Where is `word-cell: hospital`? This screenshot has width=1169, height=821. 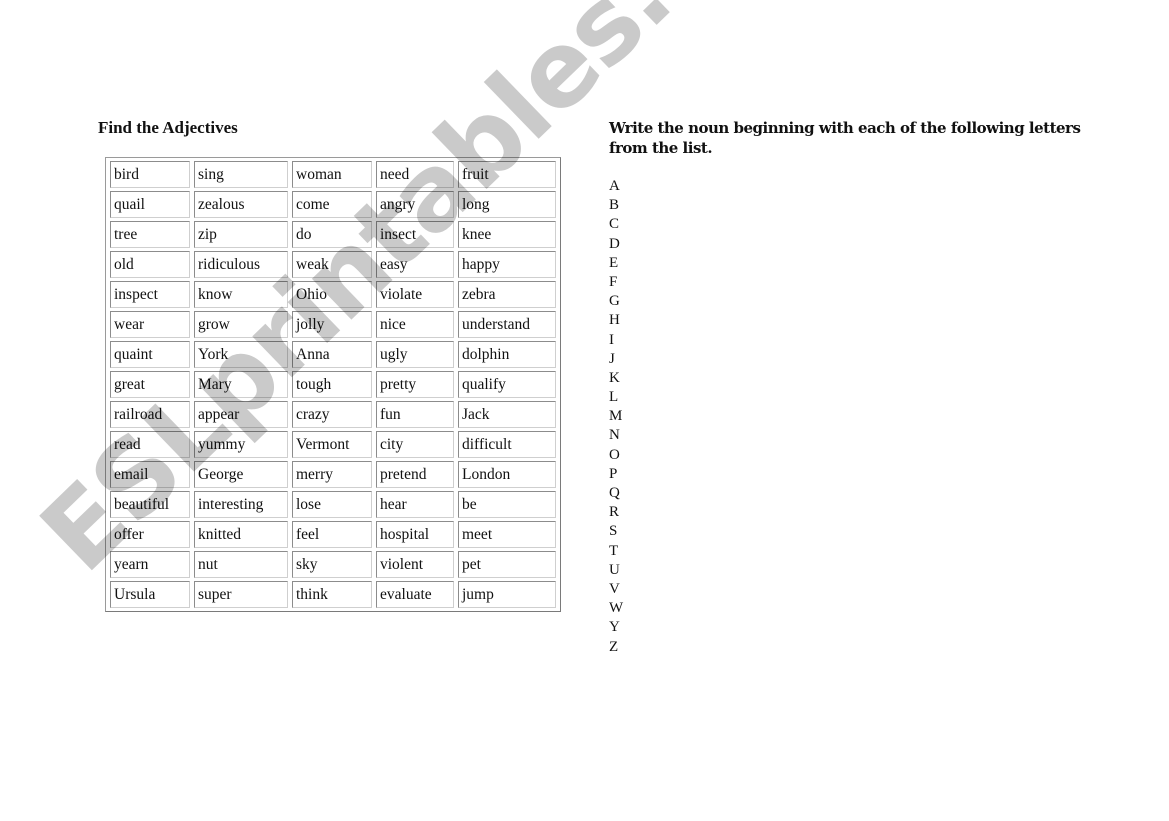 word-cell: hospital is located at coordinates (415, 534).